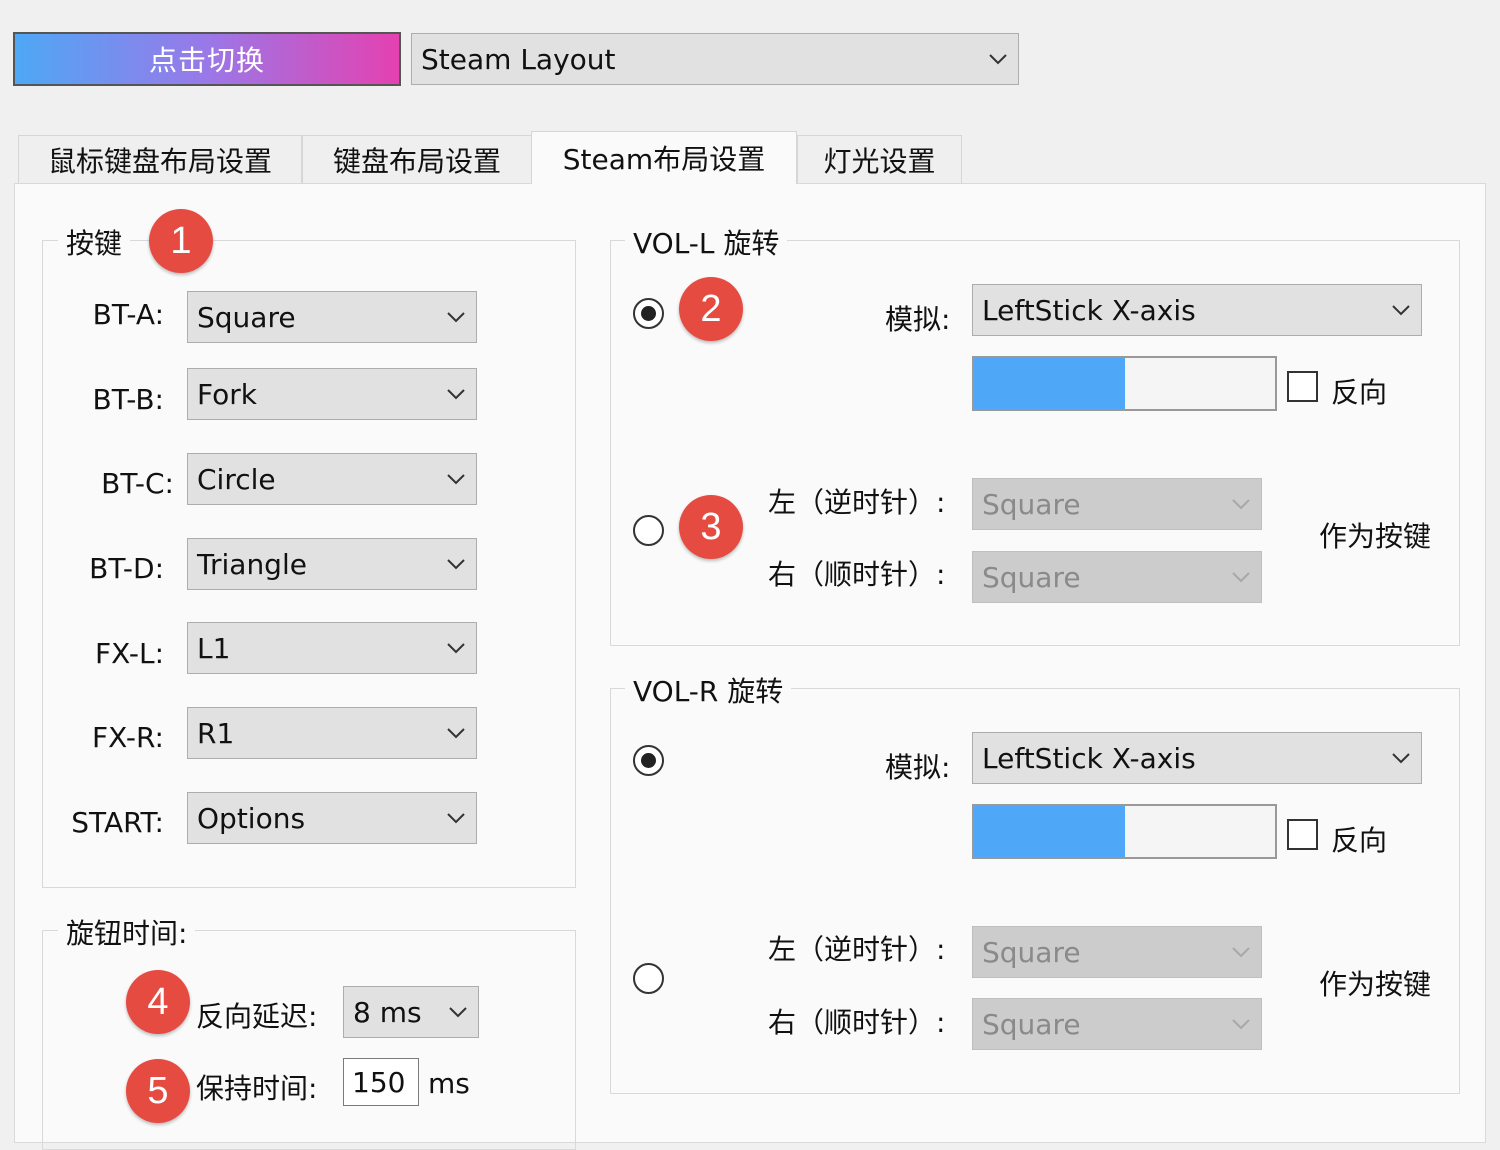 This screenshot has width=1500, height=1150. What do you see at coordinates (857, 949) in the screenshot?
I see `vol-r-left-label: 左（逆时针）:` at bounding box center [857, 949].